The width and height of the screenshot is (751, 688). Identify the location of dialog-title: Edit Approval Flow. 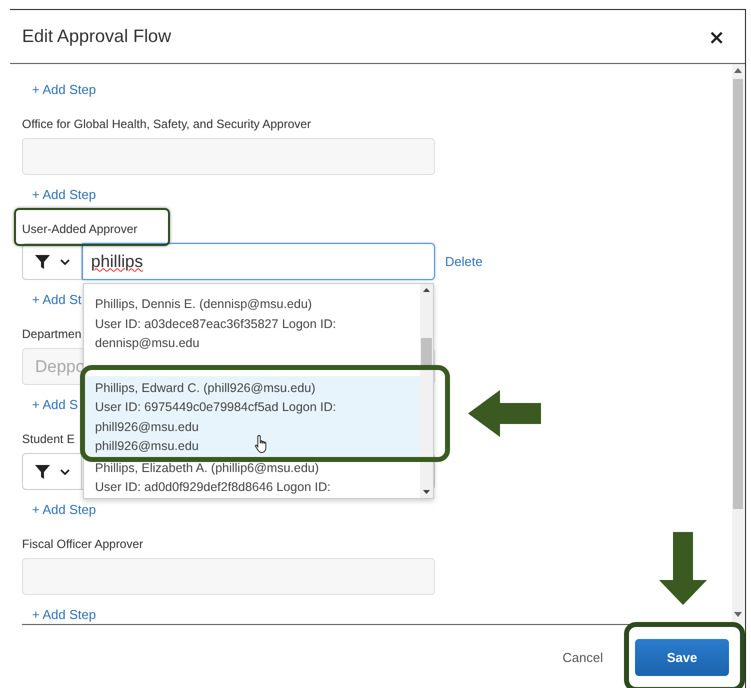
(97, 36).